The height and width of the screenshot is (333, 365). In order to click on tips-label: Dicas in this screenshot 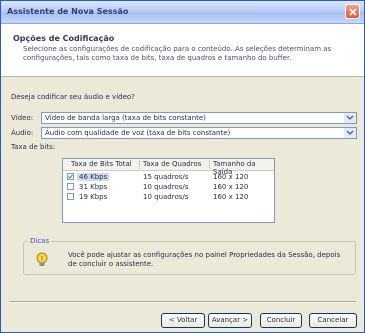, I will do `click(40, 241)`.